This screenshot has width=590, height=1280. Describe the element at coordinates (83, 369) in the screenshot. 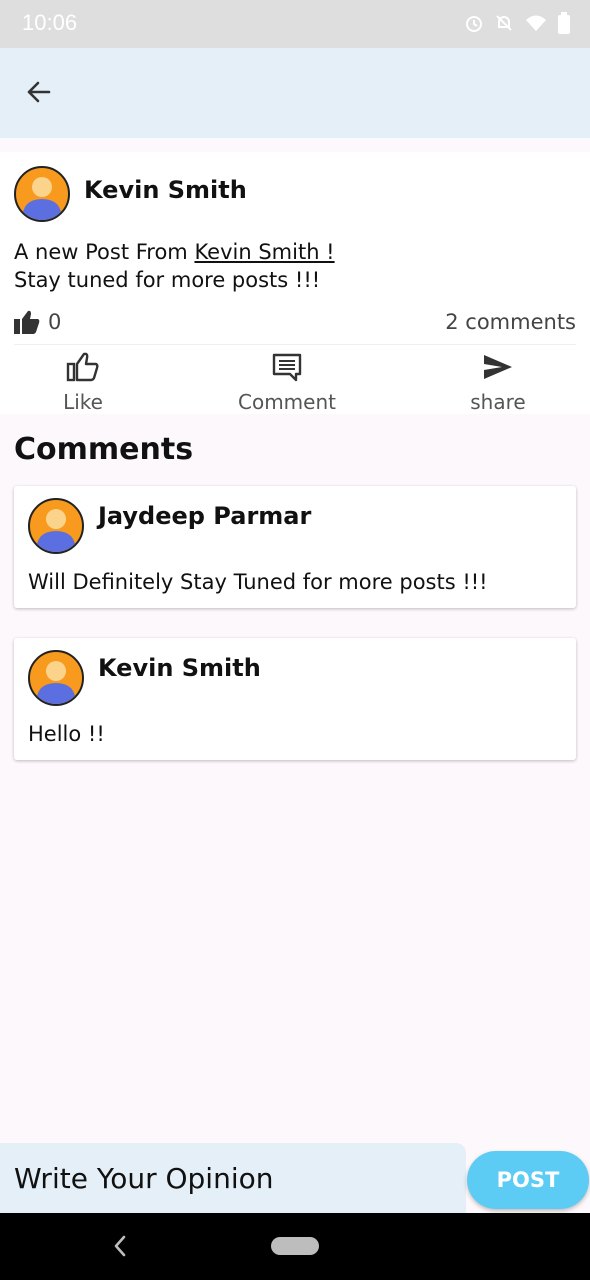

I see `thumbs-up-outline-icon` at that location.